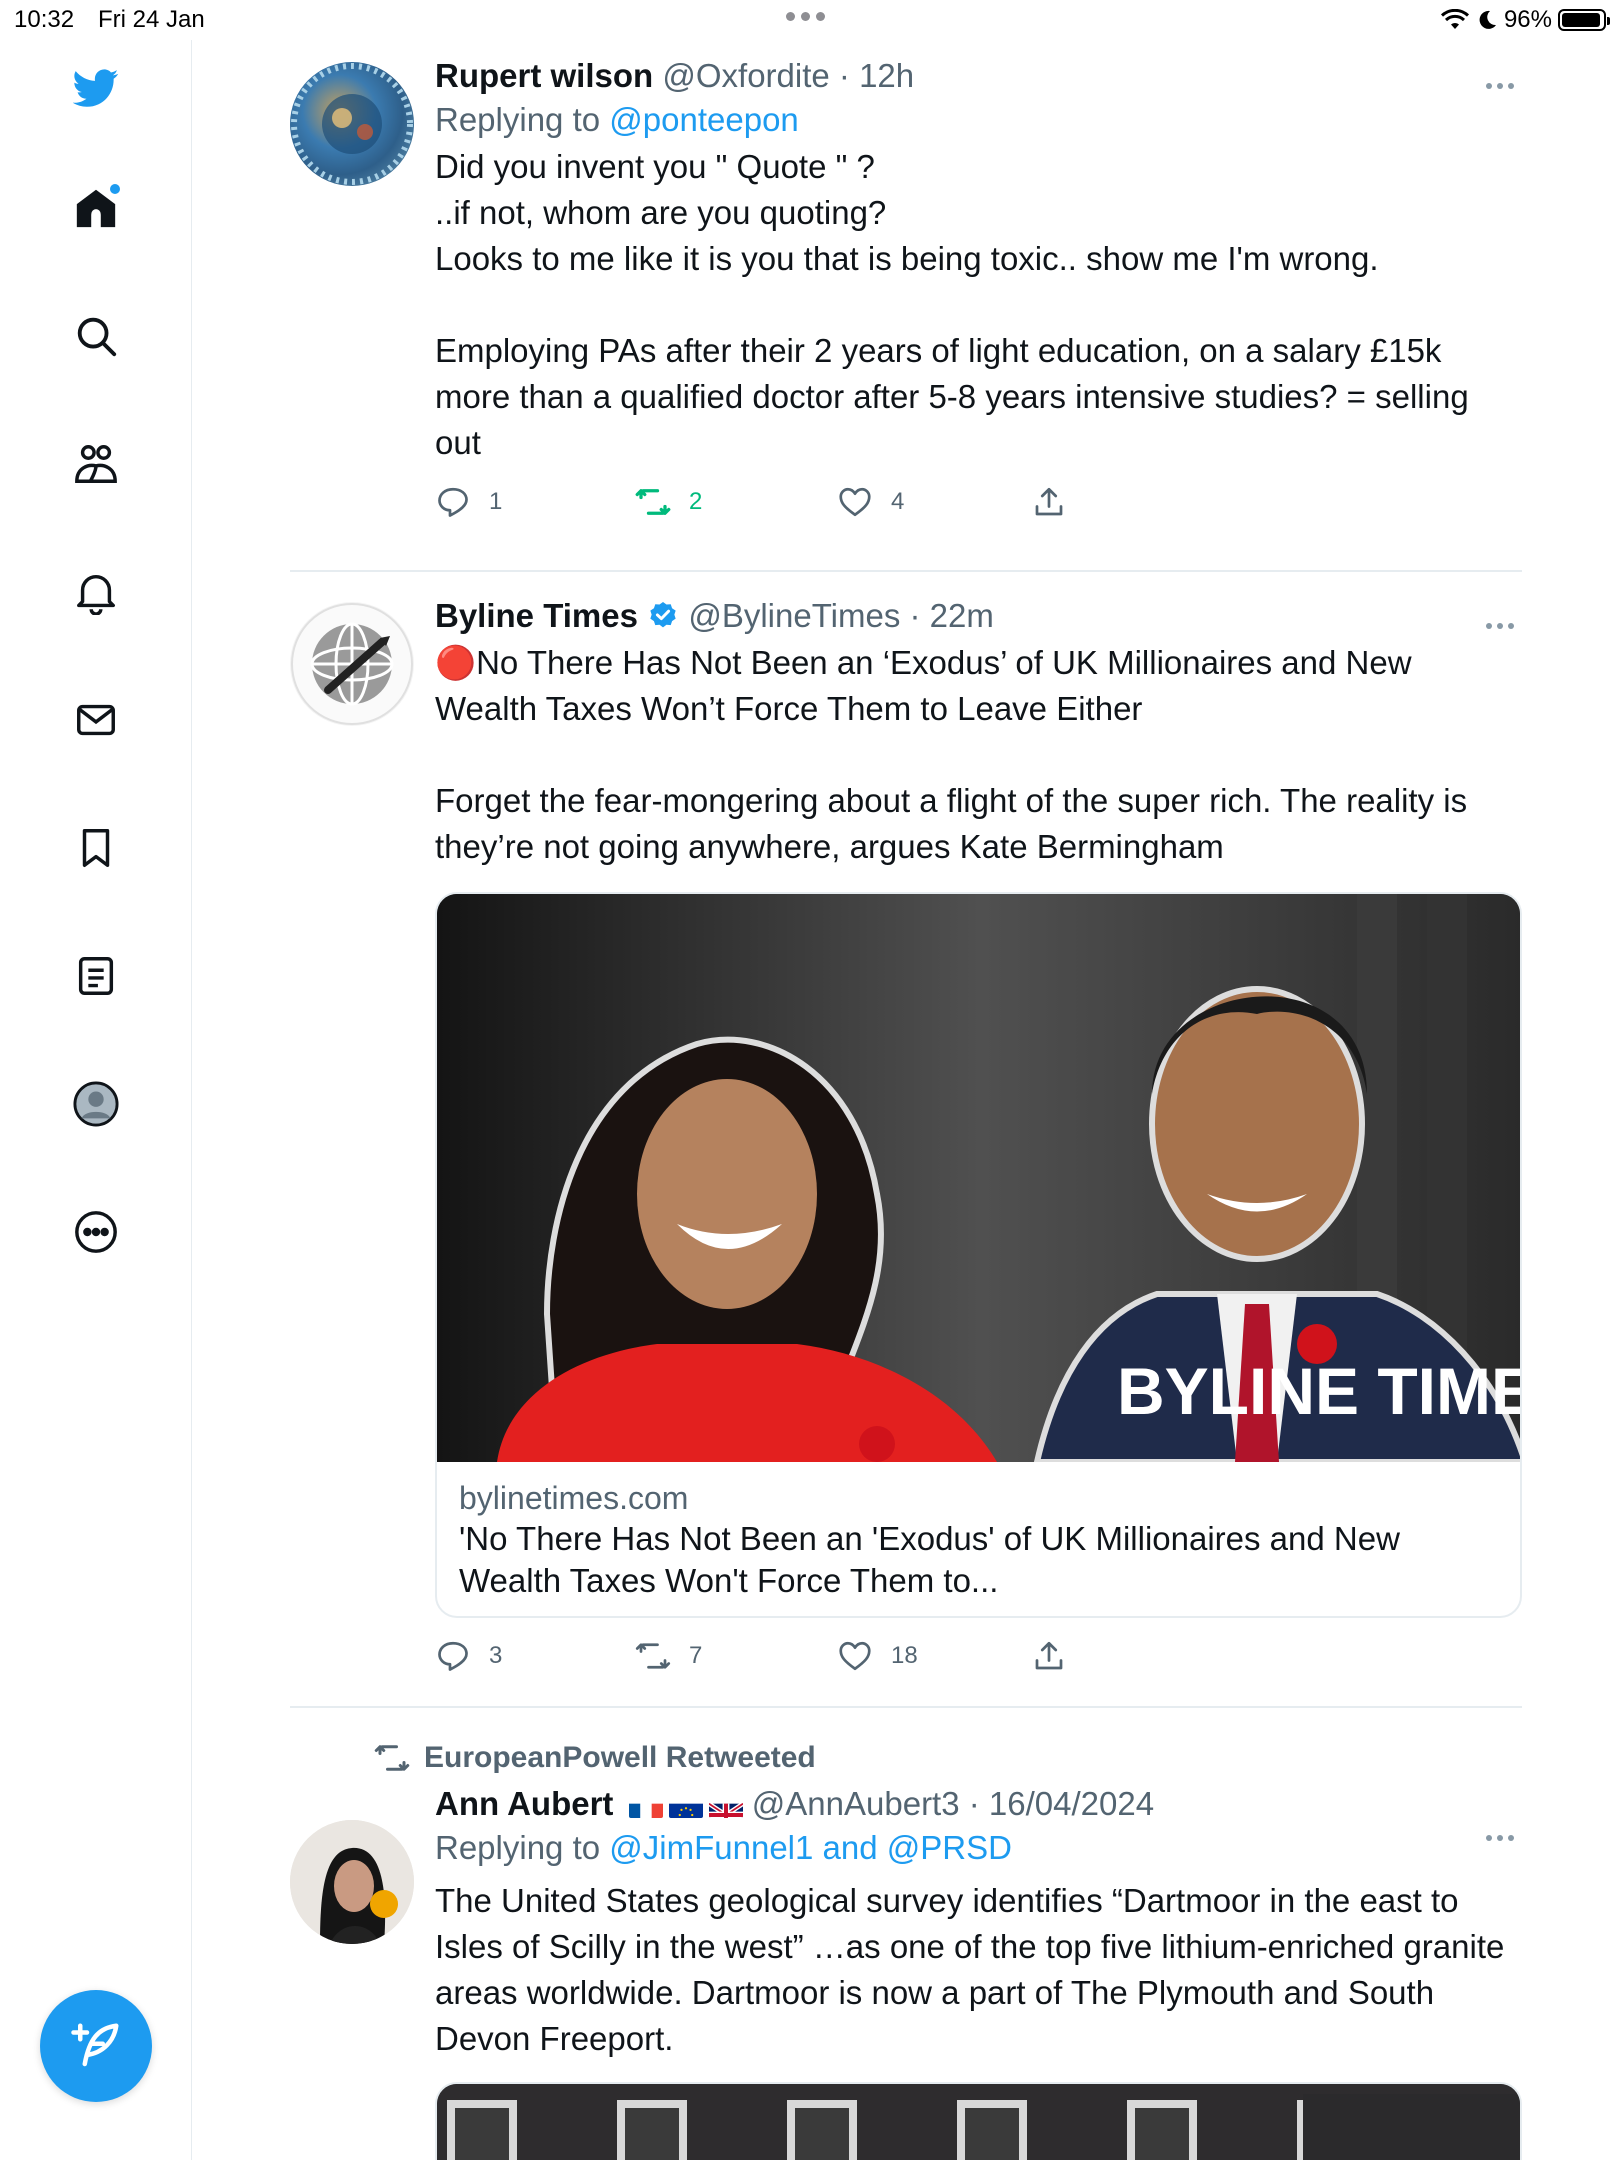  I want to click on compose-feather-icon, so click(95, 2045).